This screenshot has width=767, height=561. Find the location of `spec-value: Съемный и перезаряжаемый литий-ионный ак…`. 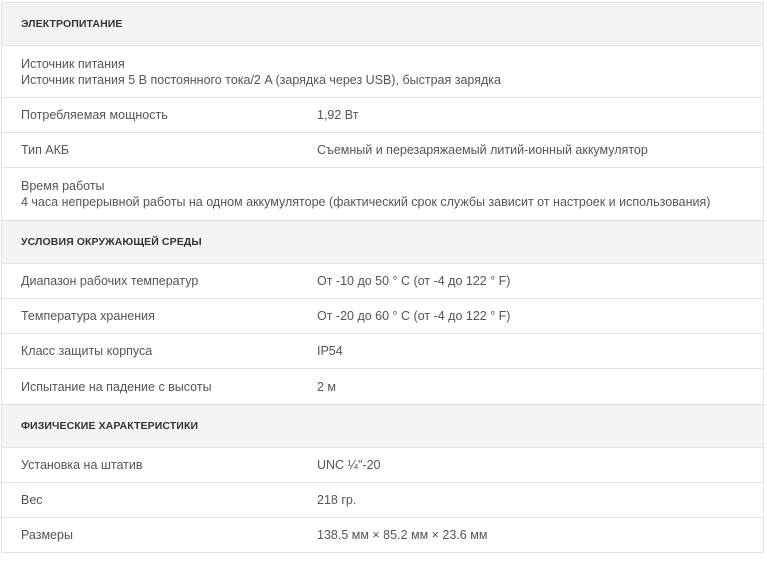

spec-value: Съемный и перезаряжаемый литий-ионный ак… is located at coordinates (482, 150).